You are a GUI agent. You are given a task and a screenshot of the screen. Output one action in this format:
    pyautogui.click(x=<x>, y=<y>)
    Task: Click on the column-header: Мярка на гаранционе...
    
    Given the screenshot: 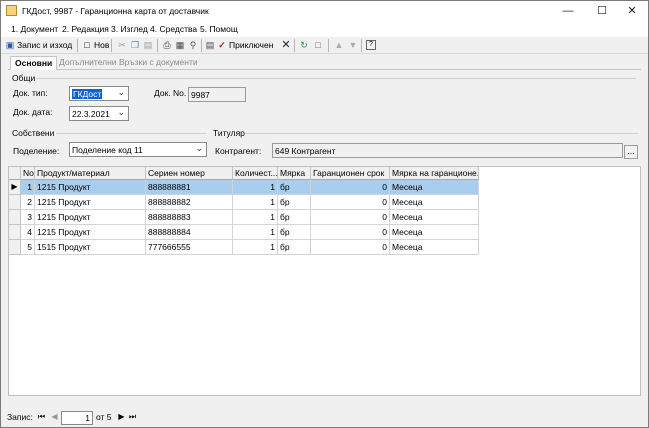 What is the action you would take?
    pyautogui.click(x=434, y=173)
    